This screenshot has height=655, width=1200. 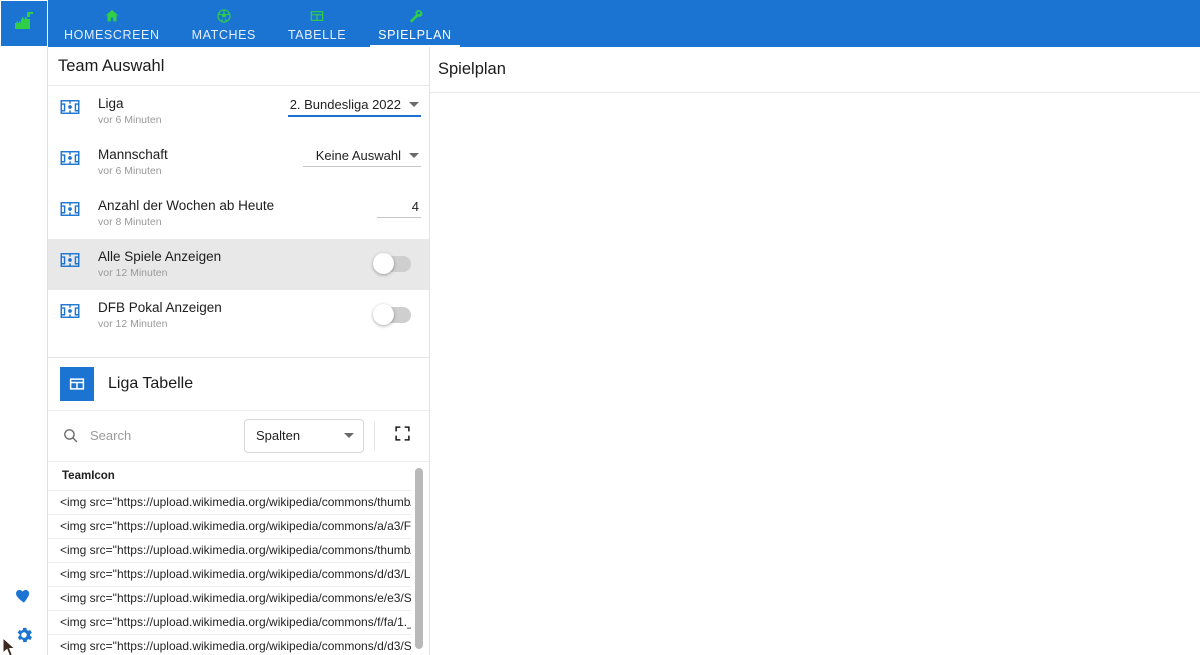 I want to click on setting-row-alle-spiele: Alle Spiele Anzeigen vor 12 Minuten, so click(x=238, y=265).